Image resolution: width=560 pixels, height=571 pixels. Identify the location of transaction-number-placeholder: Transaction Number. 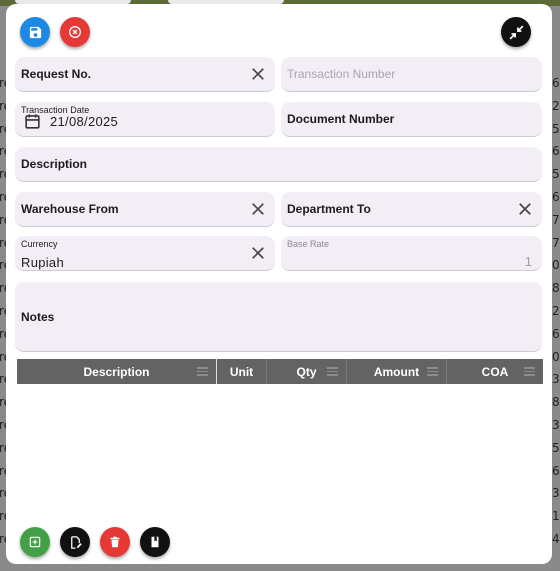
(341, 74).